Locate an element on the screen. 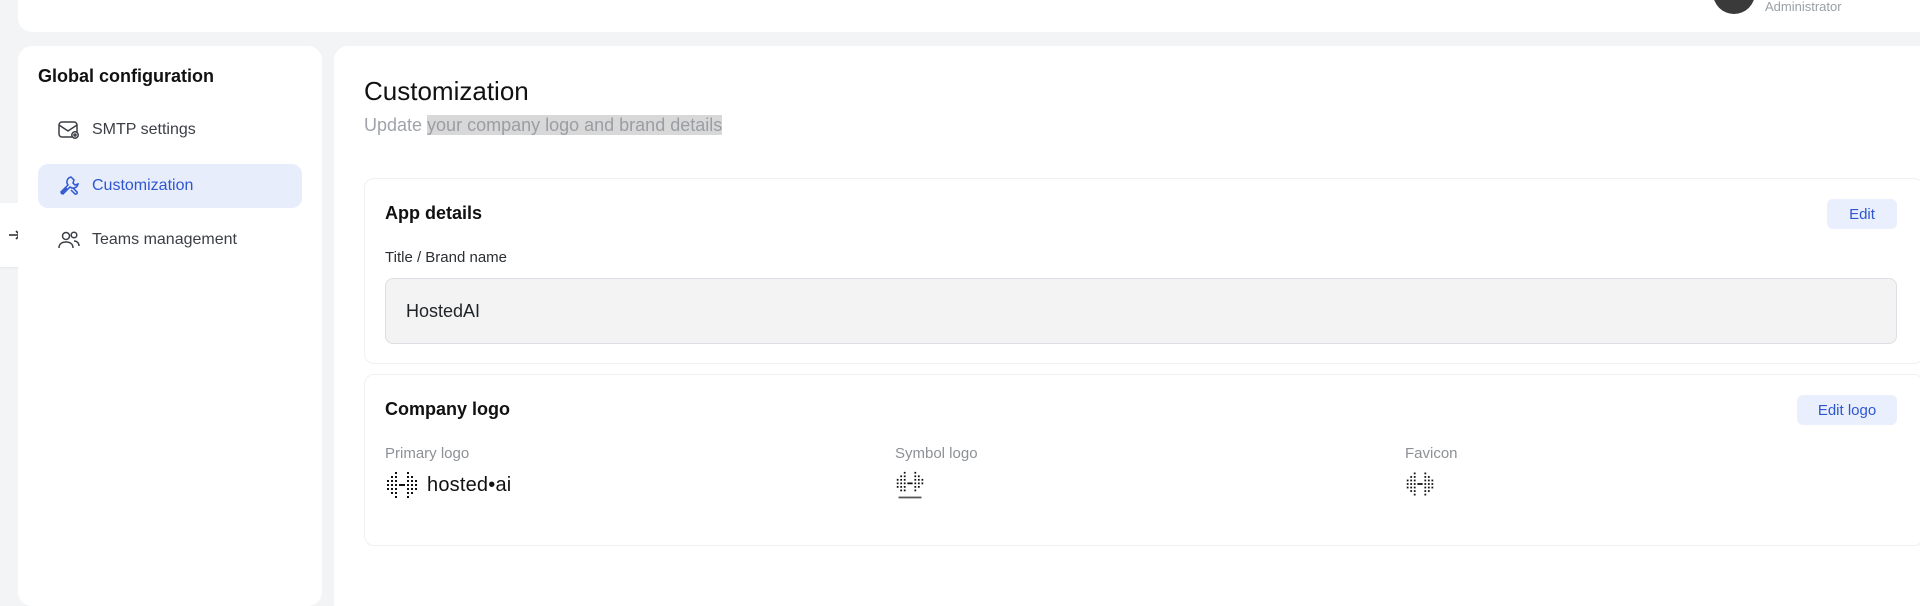 This screenshot has width=1920, height=606. app-details-title: App details is located at coordinates (434, 213).